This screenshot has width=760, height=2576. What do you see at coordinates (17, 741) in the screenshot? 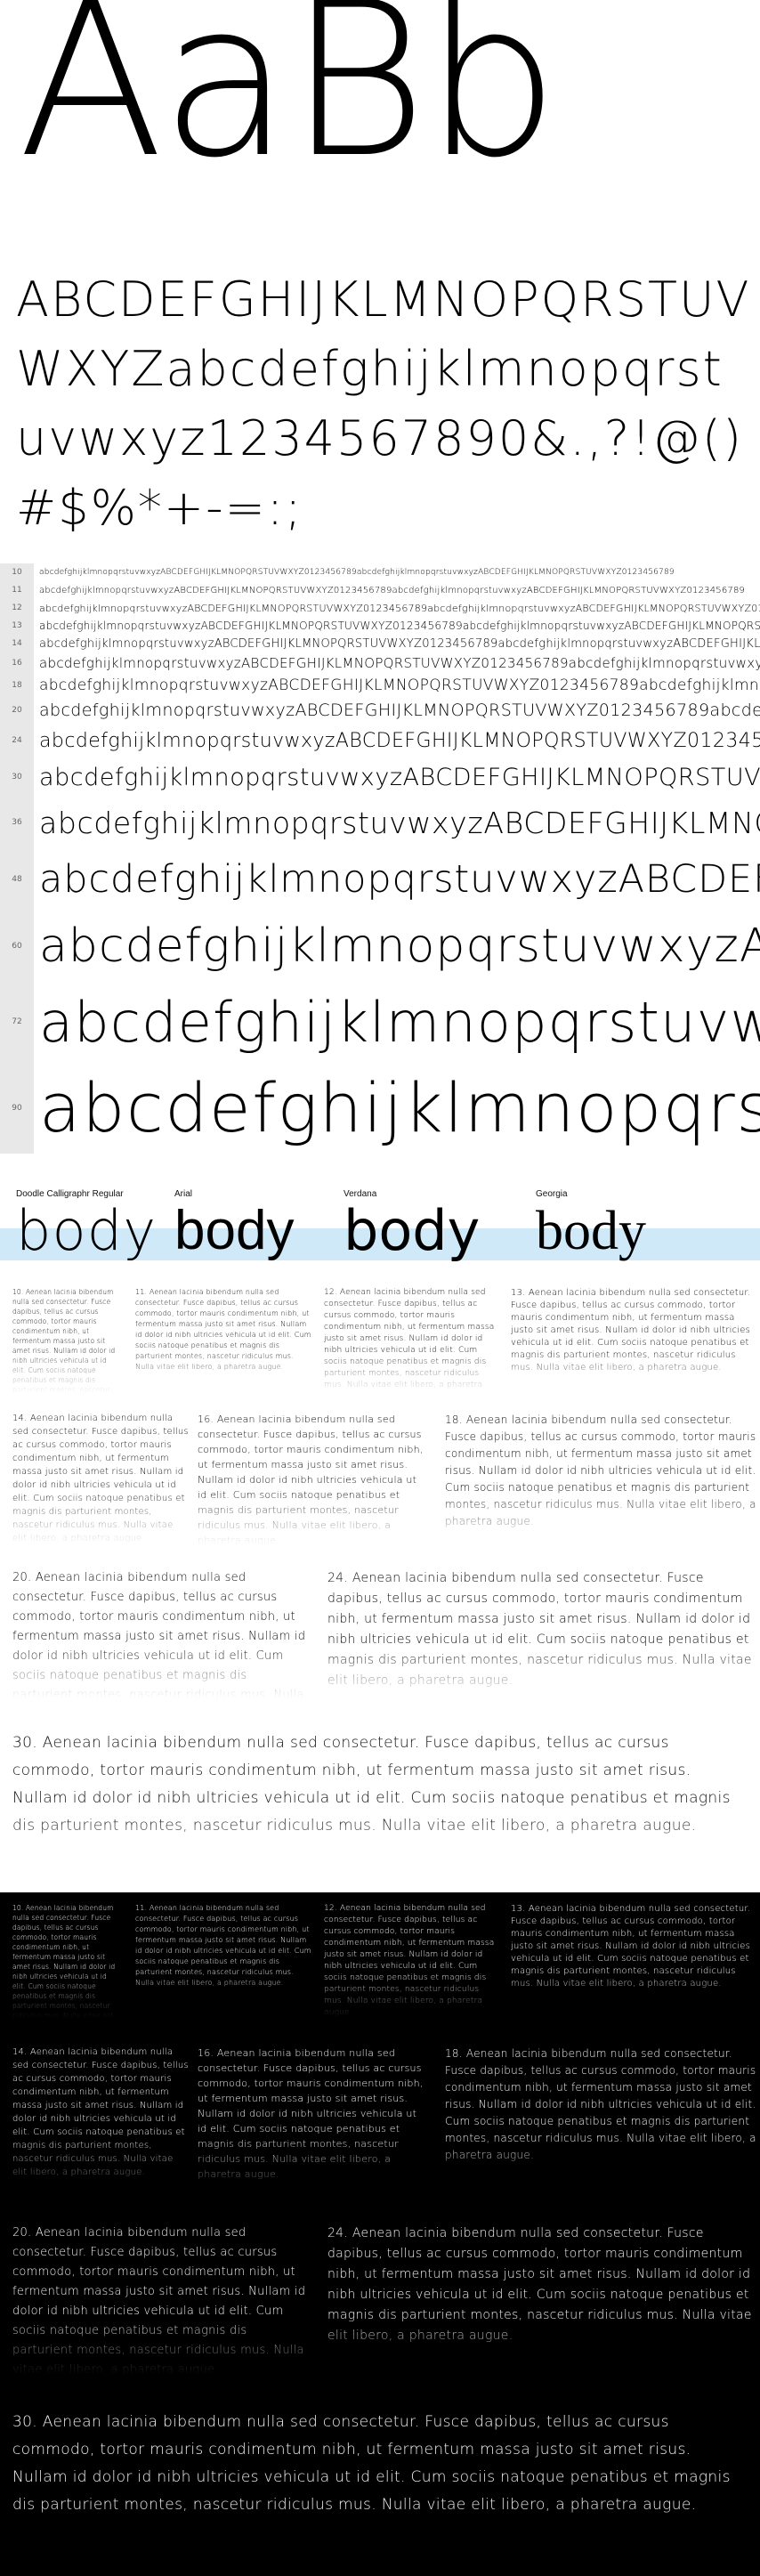
I see `waterfall-size-label: 24` at bounding box center [17, 741].